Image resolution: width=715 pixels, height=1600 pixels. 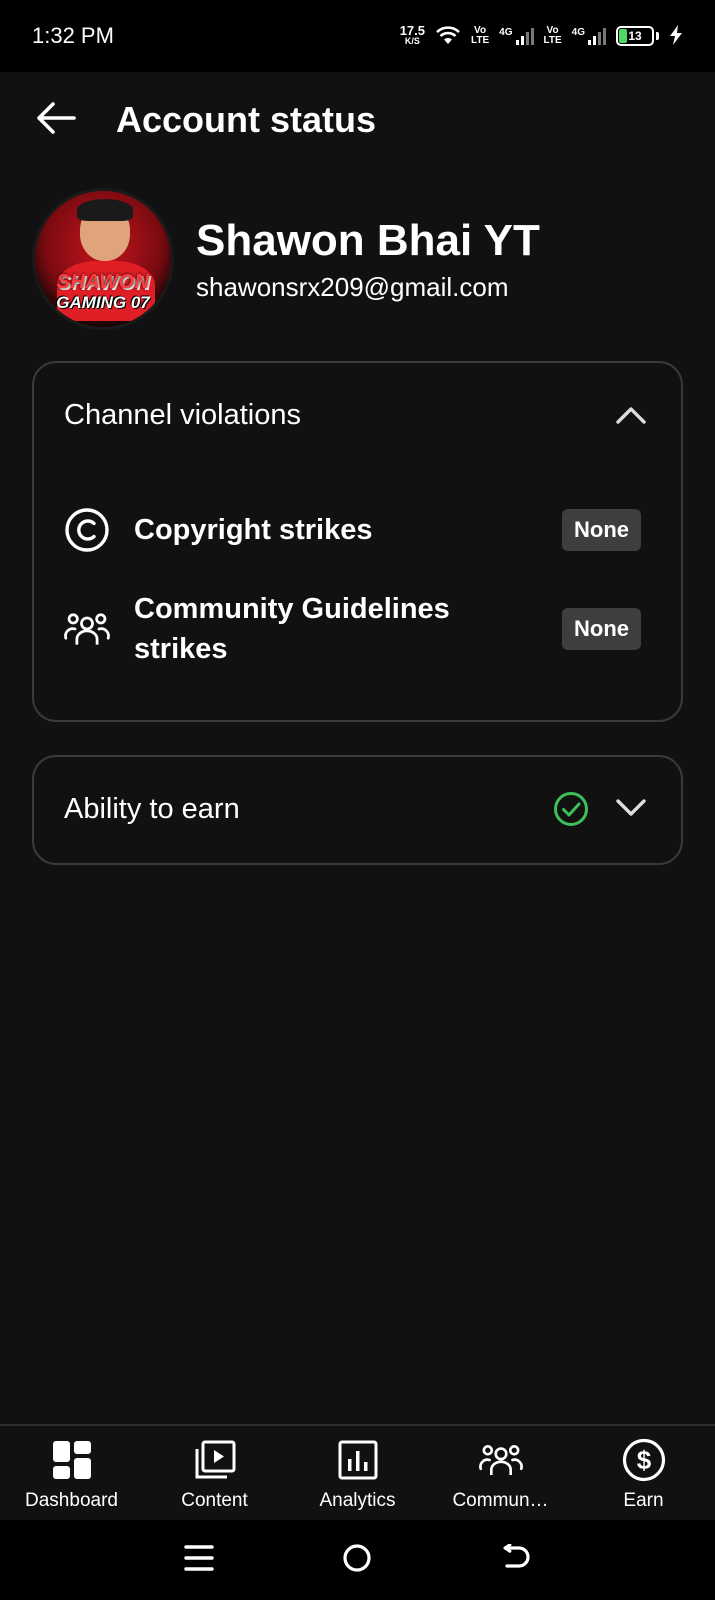 I want to click on status-bar: 1:32 PM 17.5 K/S Vo LTE 4G Vo LTE 4G 13, so click(x=357, y=36).